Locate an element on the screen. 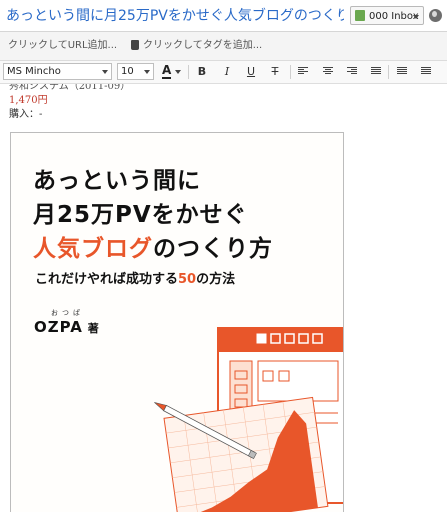 The width and height of the screenshot is (447, 512). align-right-icon is located at coordinates (352, 71).